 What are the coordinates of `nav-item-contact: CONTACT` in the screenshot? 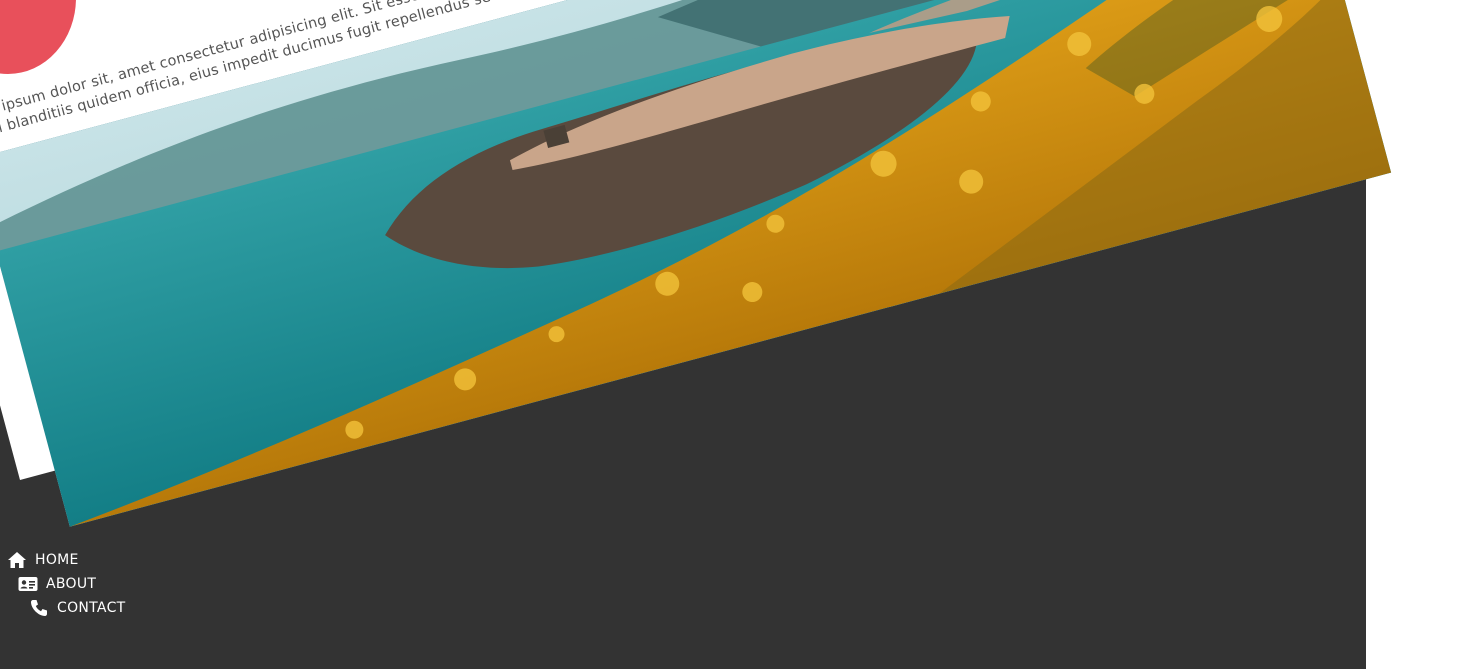 It's located at (77, 608).